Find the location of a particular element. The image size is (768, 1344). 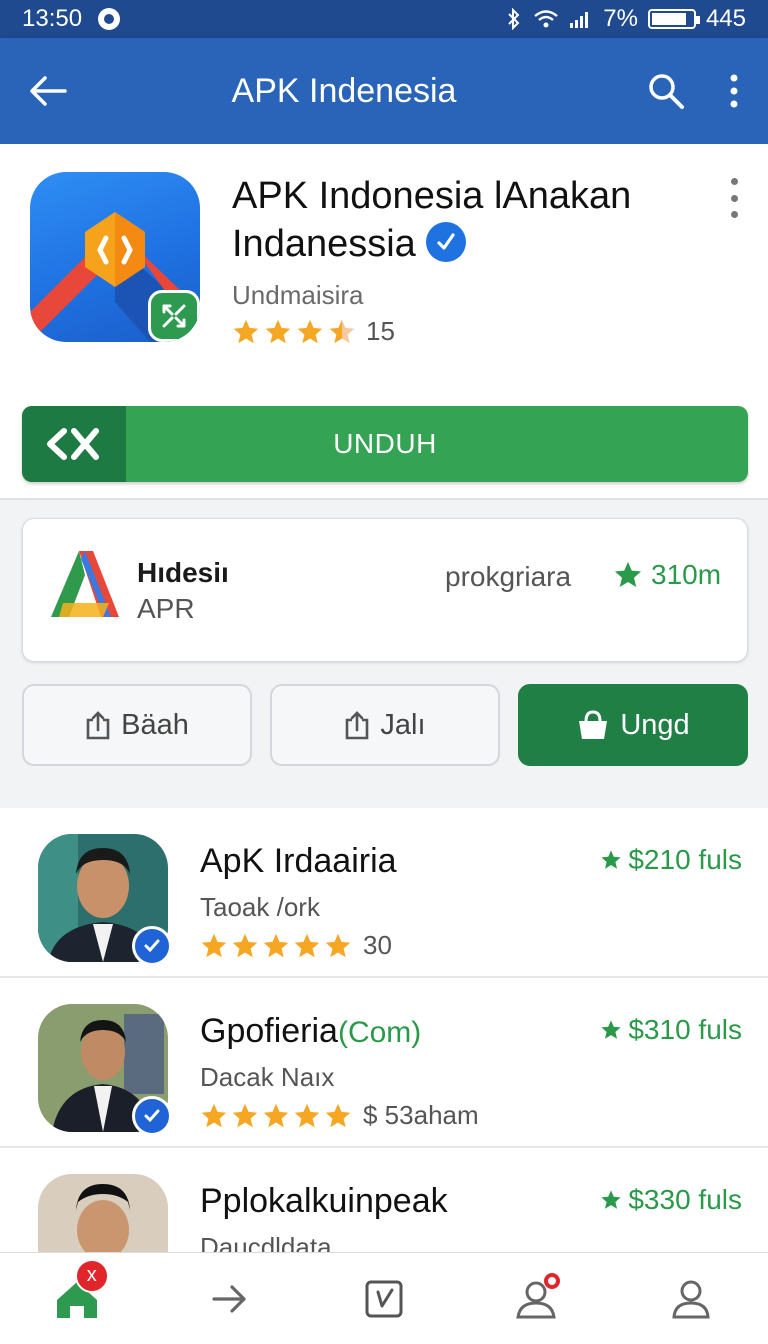

forward-icon is located at coordinates (229, 1298).